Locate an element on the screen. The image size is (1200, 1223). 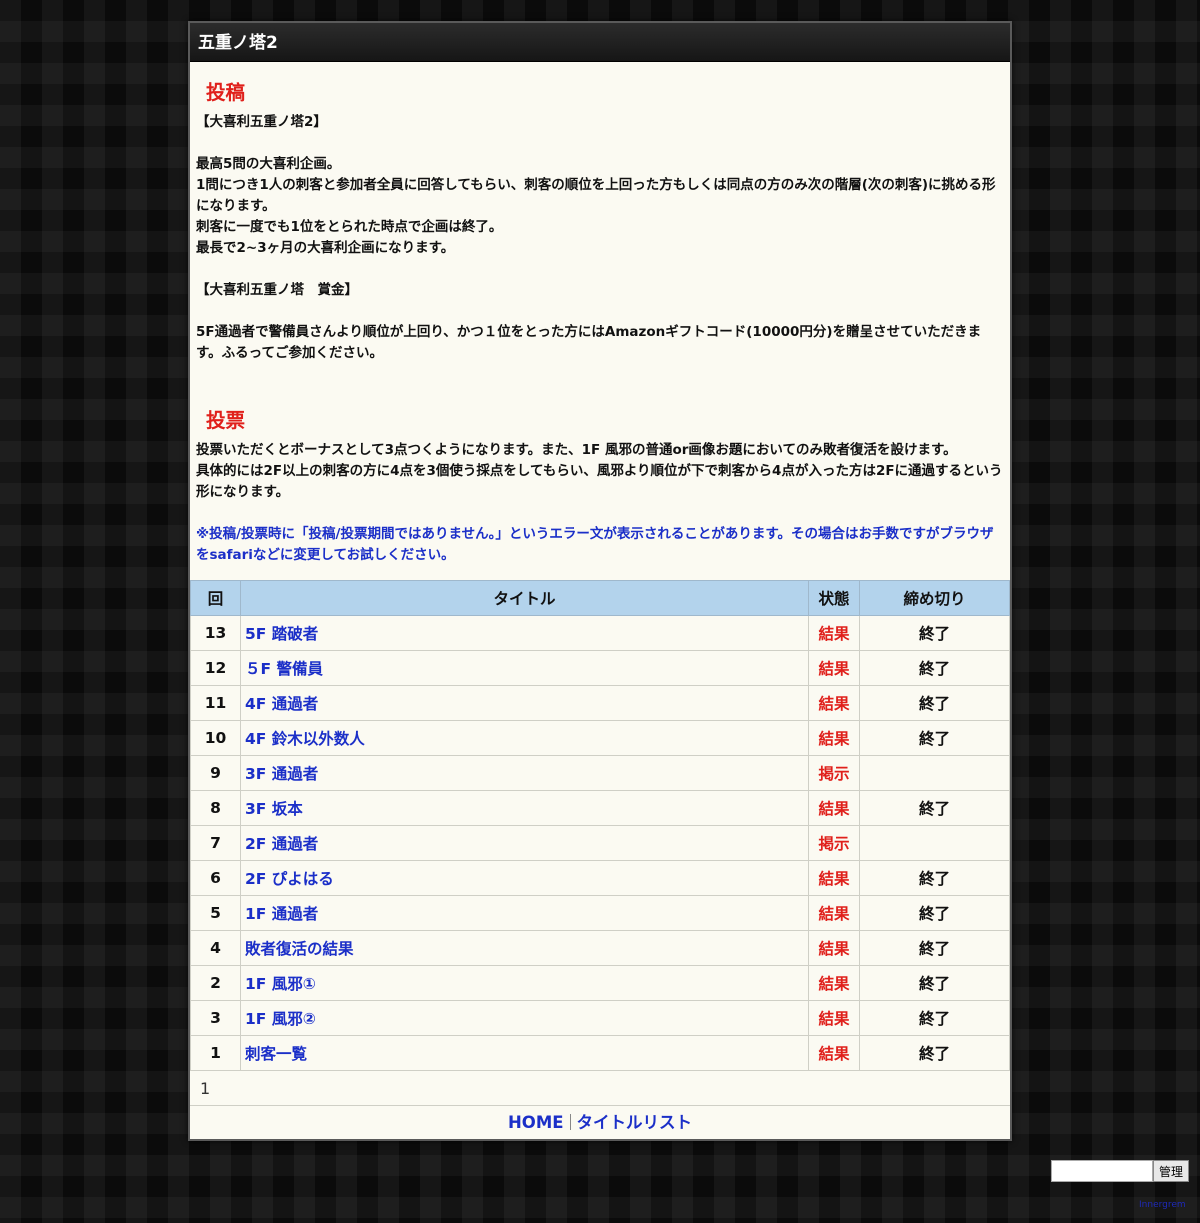
row-title-link: 1F 風邪② is located at coordinates (524, 1018).